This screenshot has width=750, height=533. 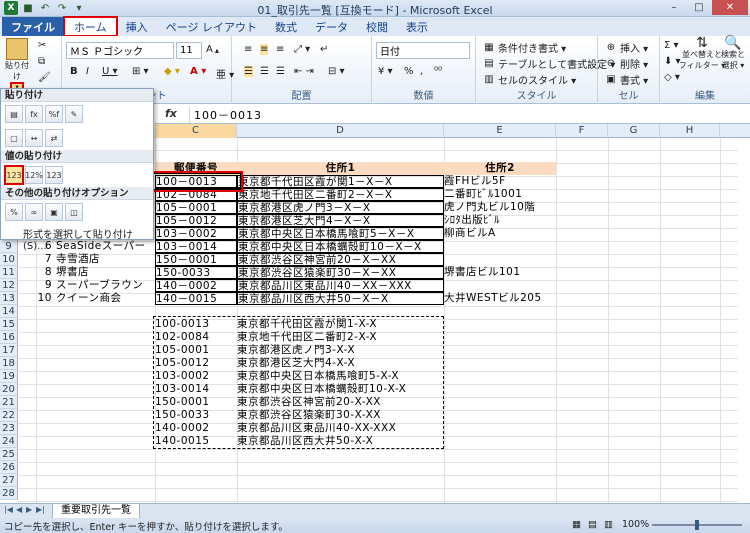 I want to click on fill-color-icon: ◆ ▾, so click(x=172, y=71).